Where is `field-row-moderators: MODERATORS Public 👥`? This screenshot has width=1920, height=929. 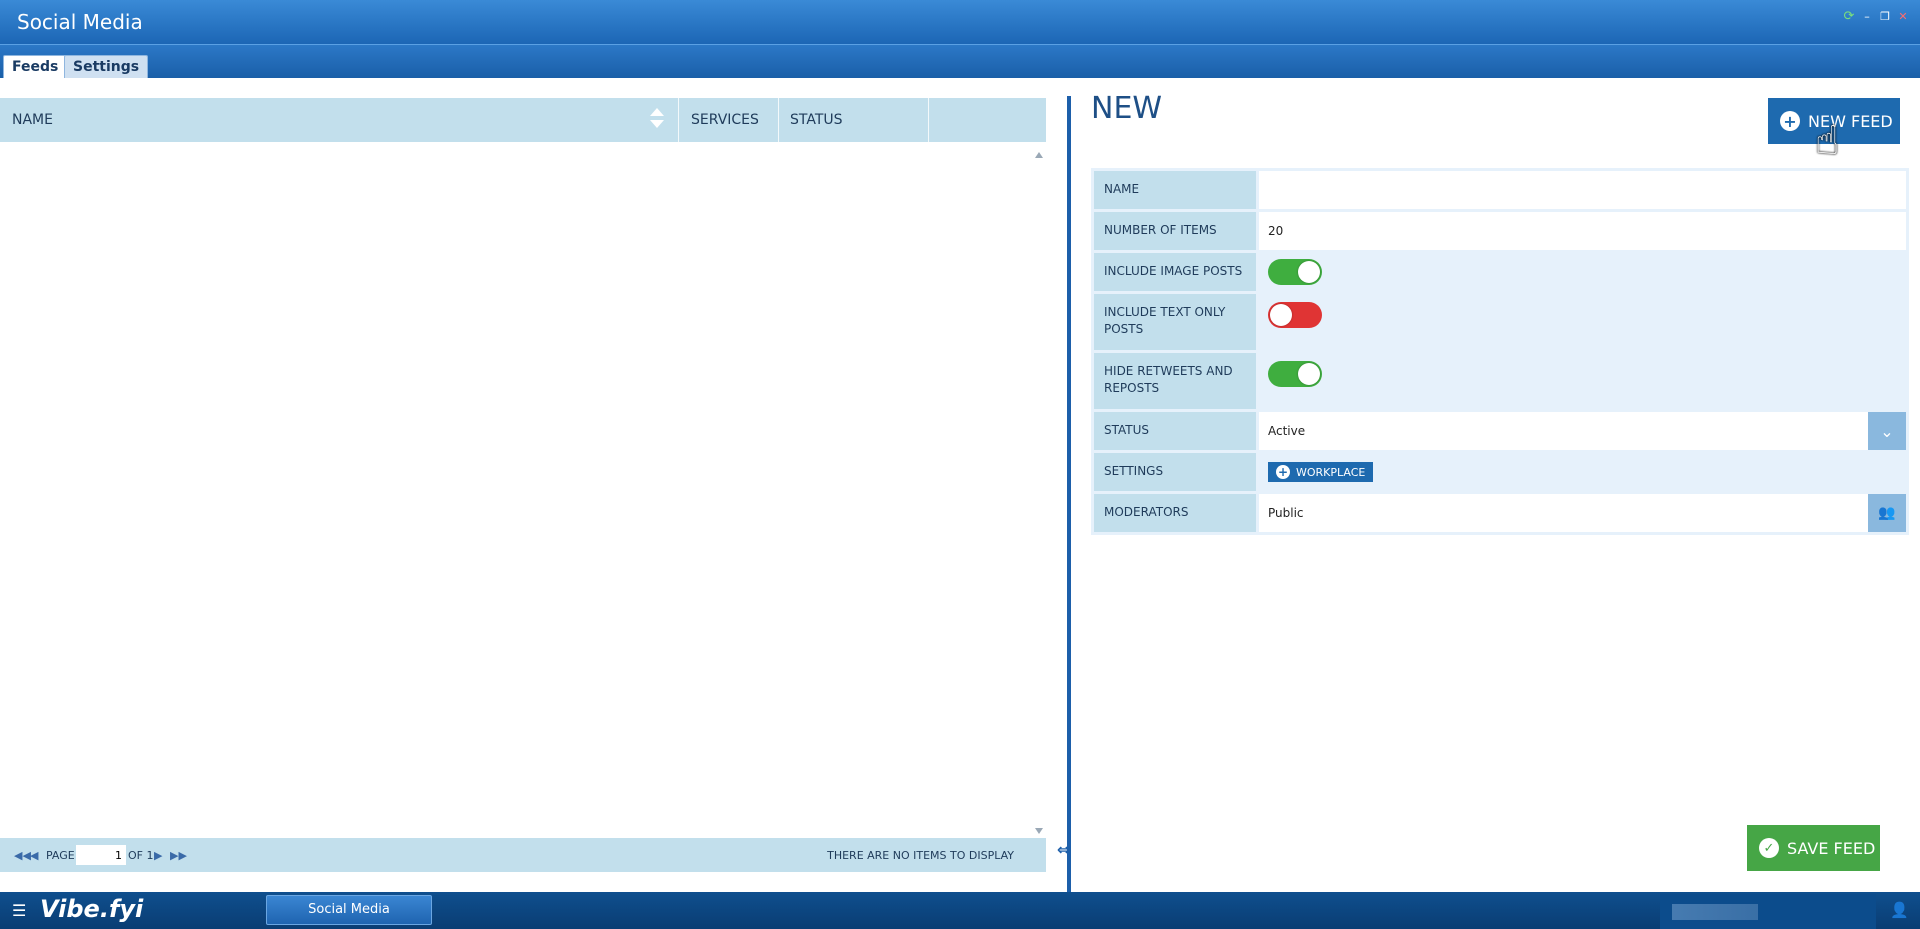
field-row-moderators: MODERATORS Public 👥 is located at coordinates (1500, 513).